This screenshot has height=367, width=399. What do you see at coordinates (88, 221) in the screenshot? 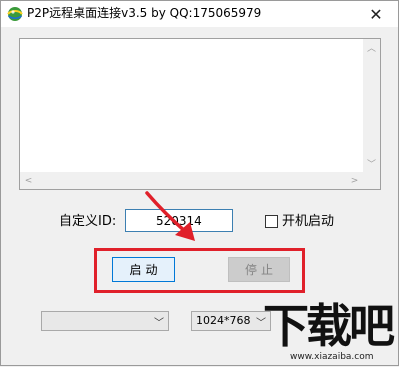
I see `custom-id-label: 自定义ID:` at bounding box center [88, 221].